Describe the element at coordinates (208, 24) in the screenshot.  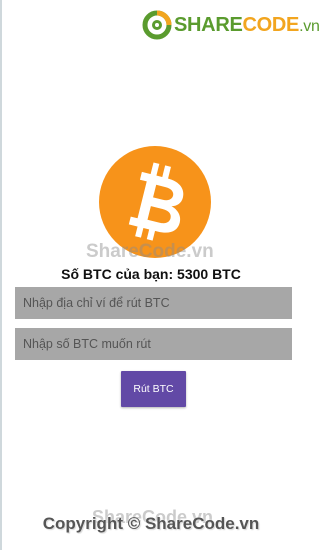
I see `brand-share-text: SHARE` at that location.